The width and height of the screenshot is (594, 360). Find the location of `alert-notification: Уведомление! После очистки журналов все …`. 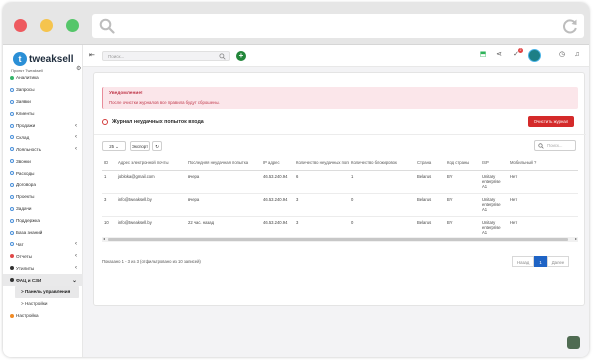

alert-notification: Уведомление! После очистки журналов все … is located at coordinates (340, 98).